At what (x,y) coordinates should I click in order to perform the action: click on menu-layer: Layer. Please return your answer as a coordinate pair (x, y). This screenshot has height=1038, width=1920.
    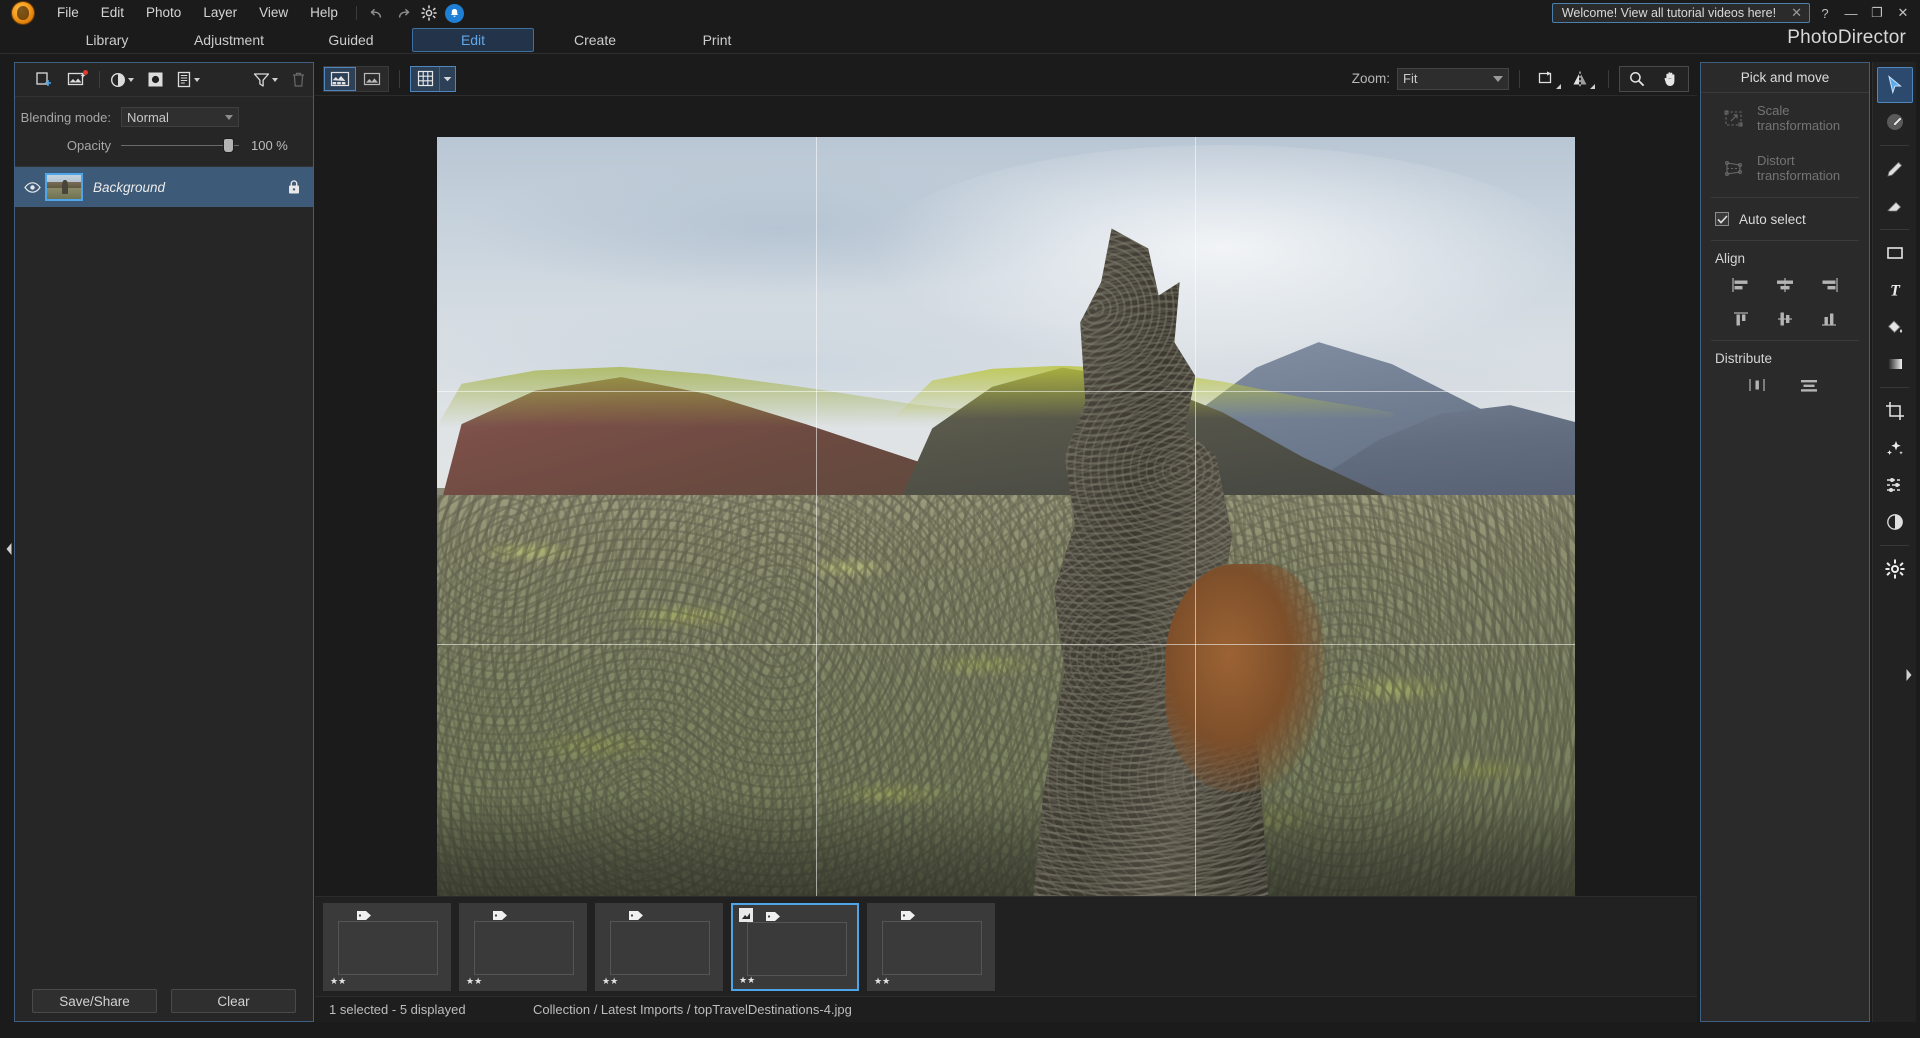
    Looking at the image, I should click on (220, 13).